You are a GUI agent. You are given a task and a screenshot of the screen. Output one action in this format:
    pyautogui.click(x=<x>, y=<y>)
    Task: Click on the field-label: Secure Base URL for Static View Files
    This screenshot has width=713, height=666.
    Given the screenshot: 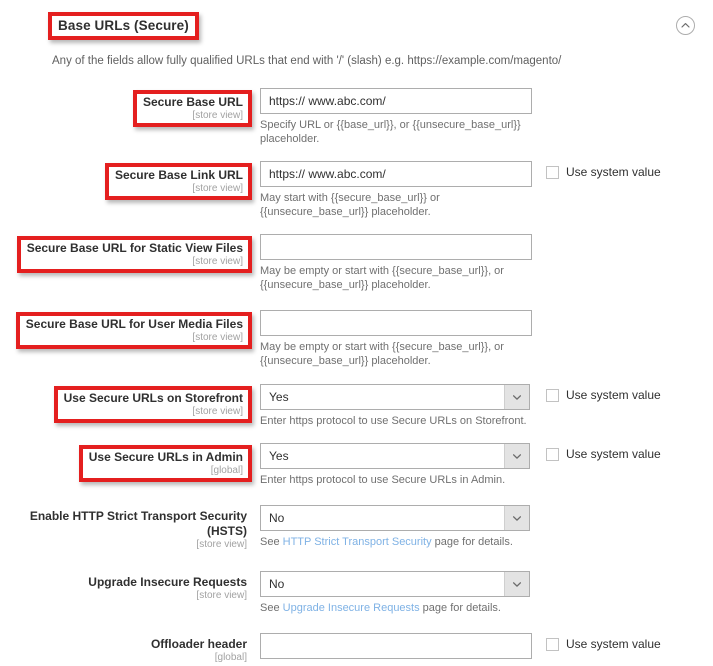 What is the action you would take?
    pyautogui.click(x=134, y=248)
    